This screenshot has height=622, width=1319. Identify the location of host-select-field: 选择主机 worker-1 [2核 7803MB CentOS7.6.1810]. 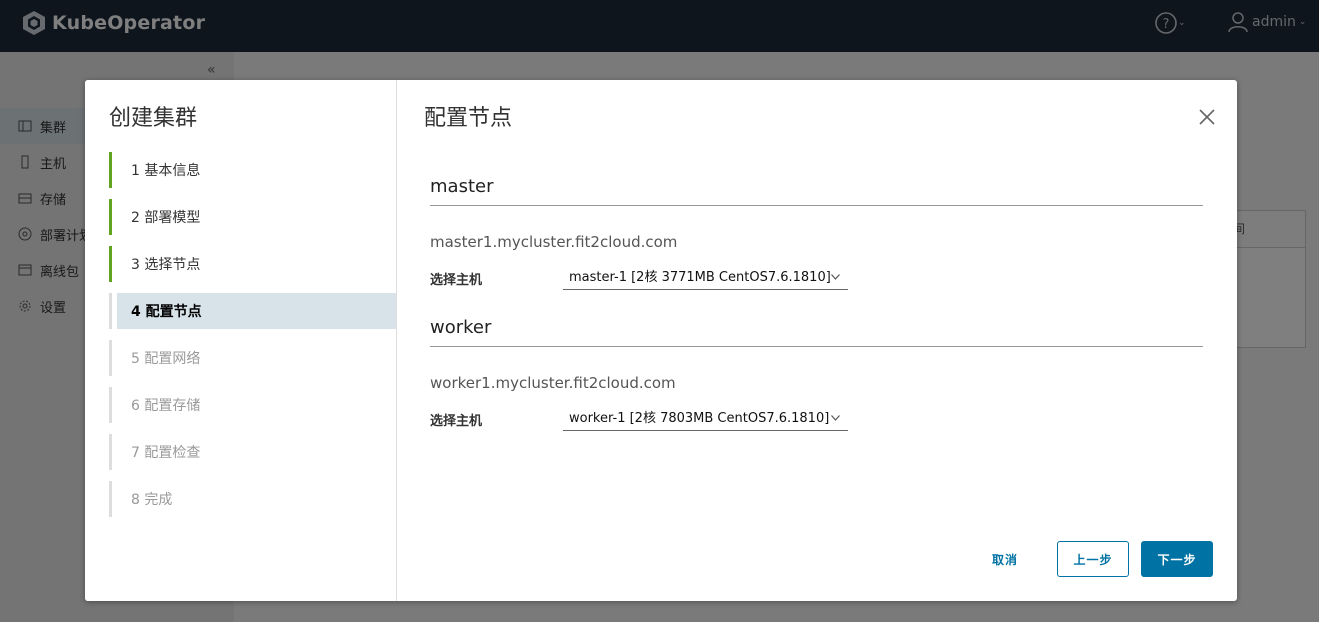
(816, 419).